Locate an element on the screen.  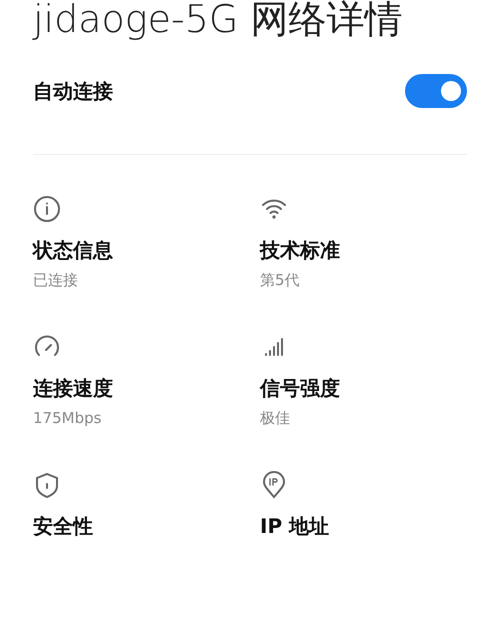
page-title: jidaoge-5G 网络详情 is located at coordinates (218, 21).